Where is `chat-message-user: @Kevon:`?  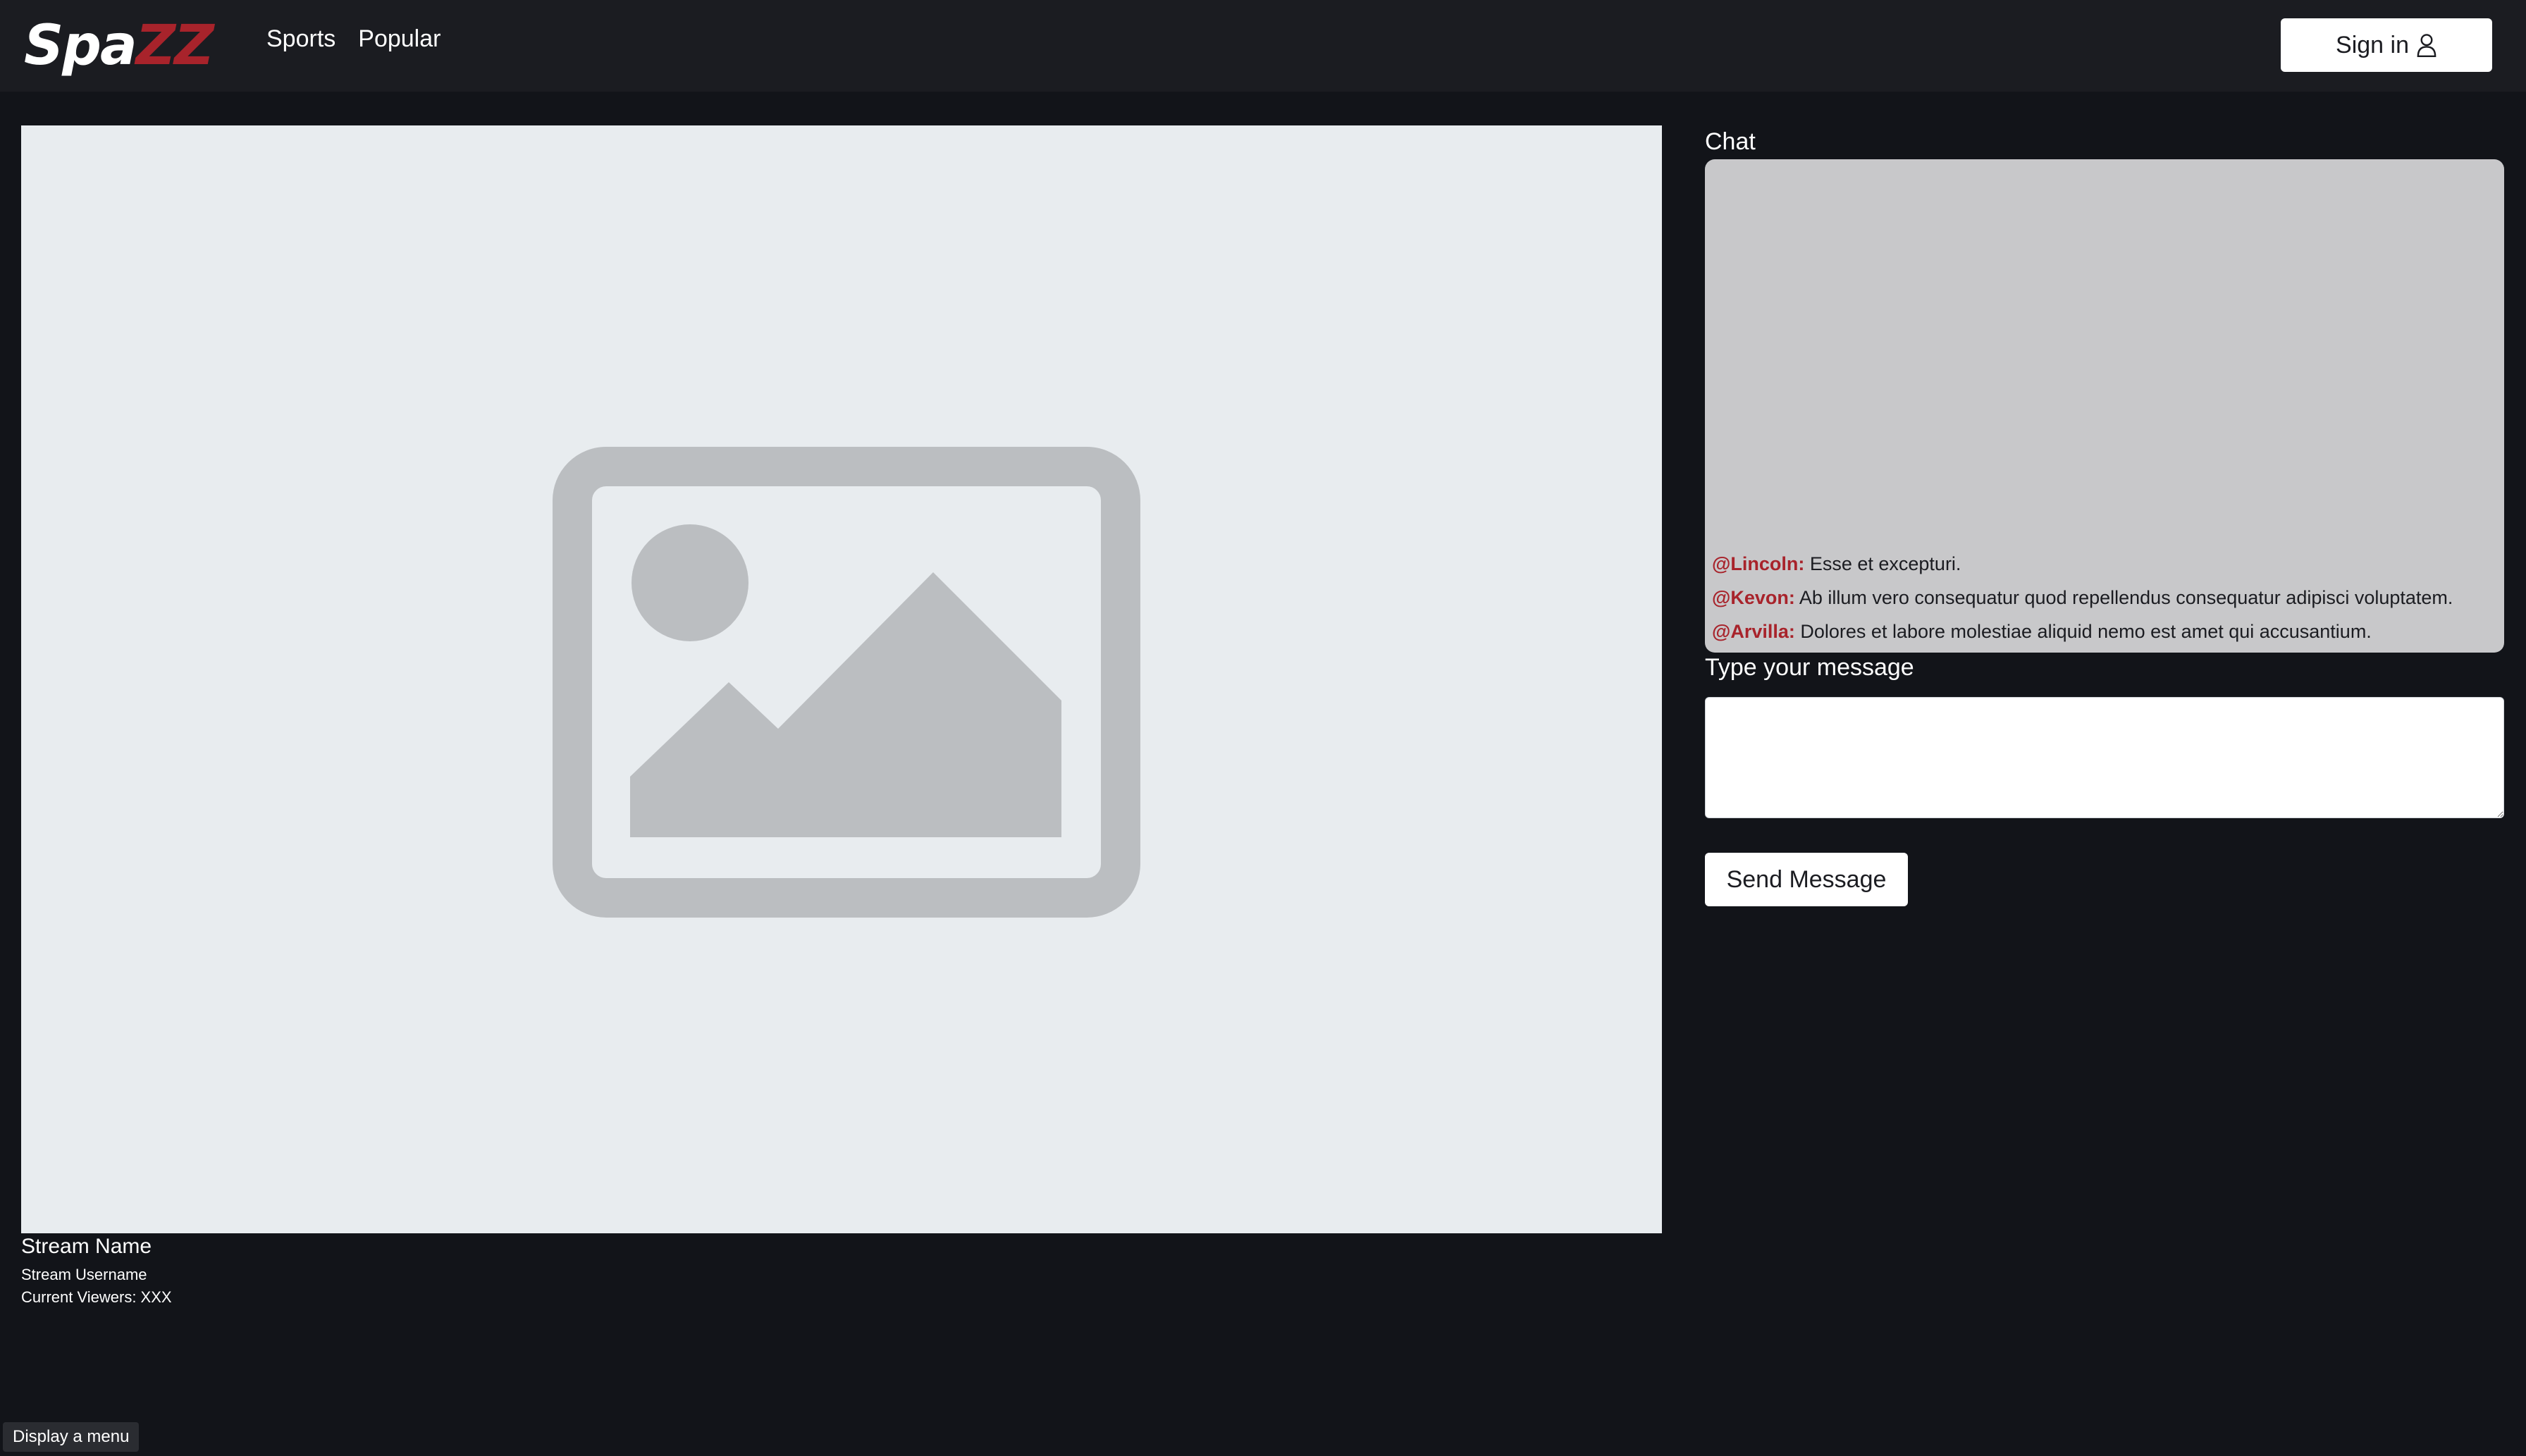 chat-message-user: @Kevon: is located at coordinates (1753, 597).